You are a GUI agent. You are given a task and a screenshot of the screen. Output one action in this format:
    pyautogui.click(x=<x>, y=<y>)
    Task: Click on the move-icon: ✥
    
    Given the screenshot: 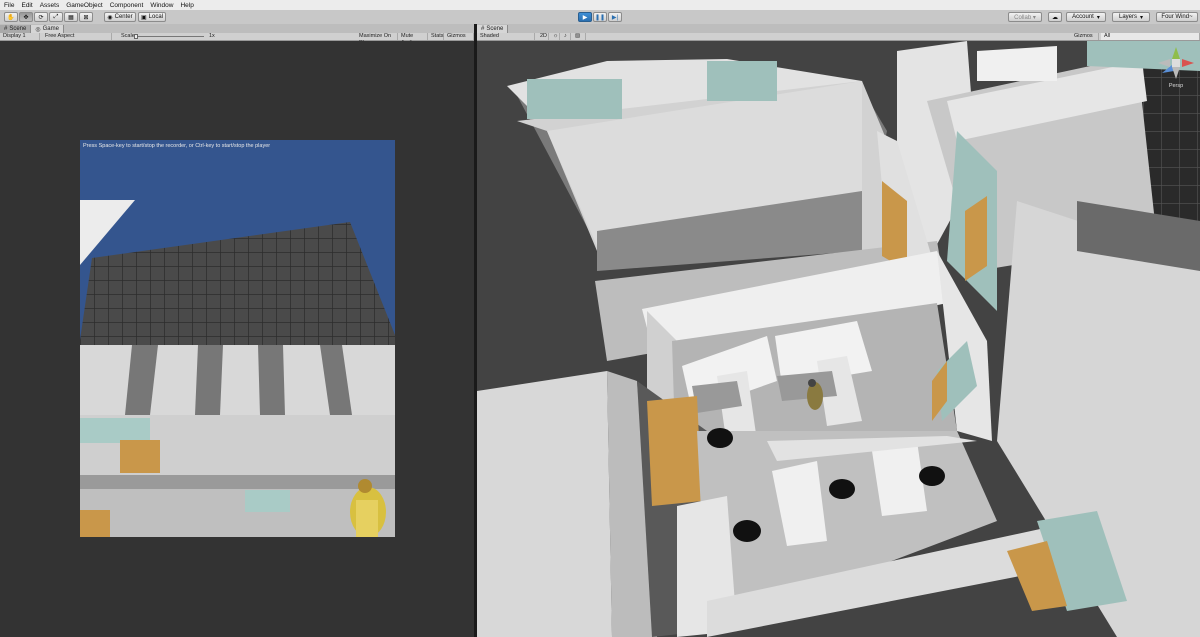 What is the action you would take?
    pyautogui.click(x=26, y=17)
    